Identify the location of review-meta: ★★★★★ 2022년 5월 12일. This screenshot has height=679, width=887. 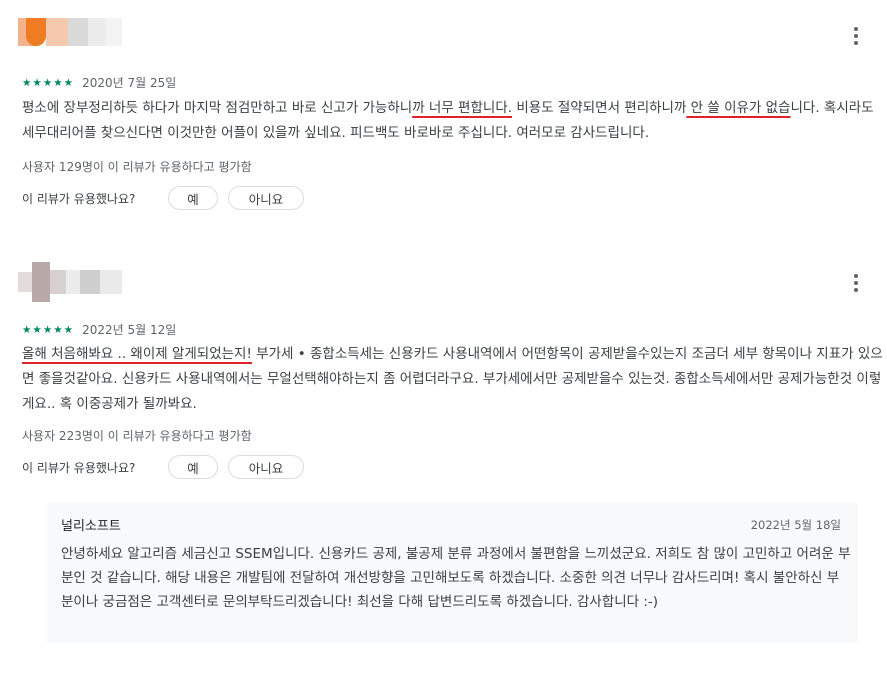
(99, 330).